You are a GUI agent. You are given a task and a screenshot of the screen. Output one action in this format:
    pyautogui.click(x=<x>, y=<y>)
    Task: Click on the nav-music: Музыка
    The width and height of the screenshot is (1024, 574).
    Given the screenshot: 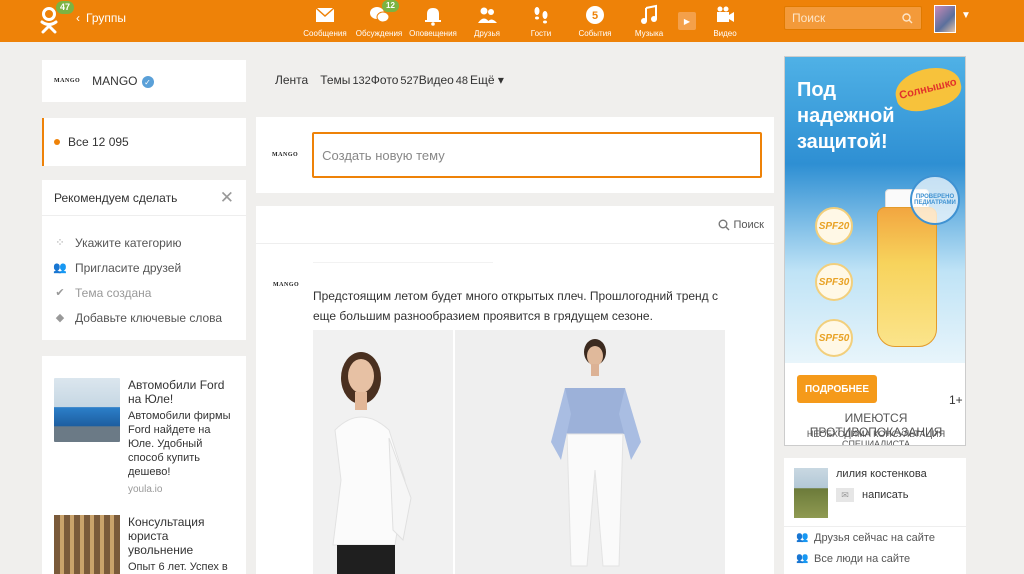 What is the action you would take?
    pyautogui.click(x=649, y=21)
    